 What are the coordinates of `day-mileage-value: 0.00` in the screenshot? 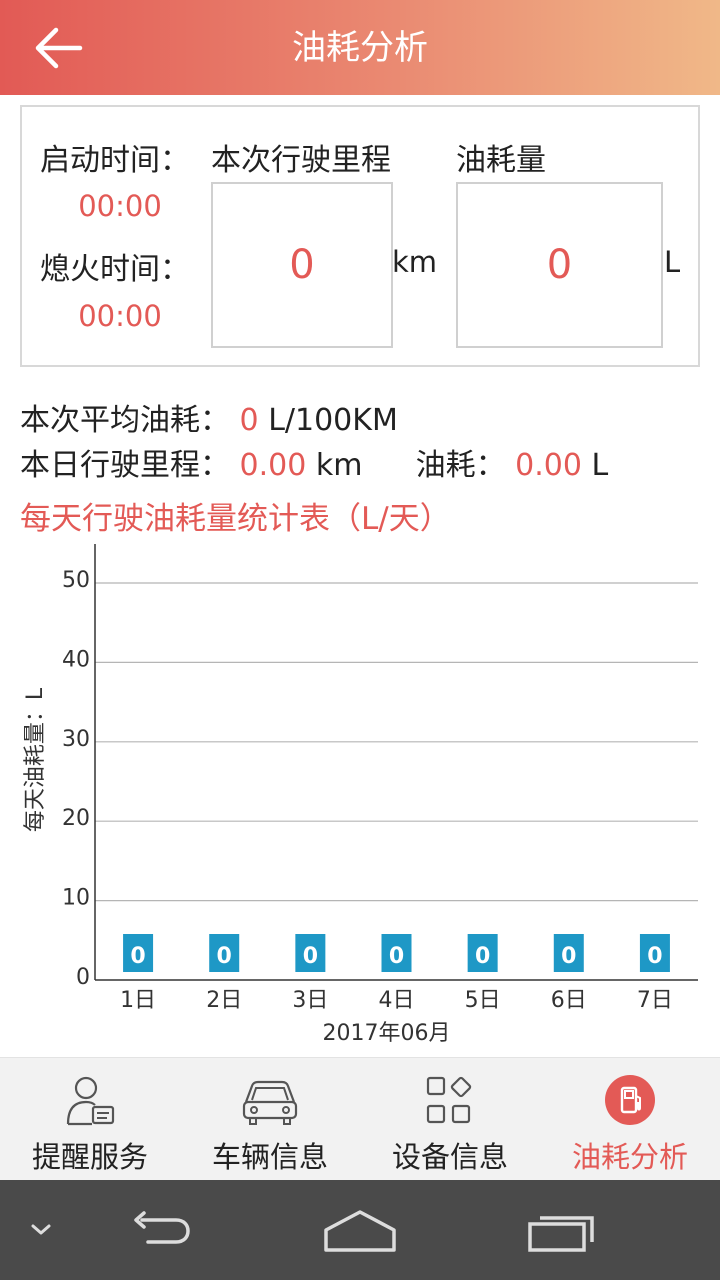 It's located at (273, 465).